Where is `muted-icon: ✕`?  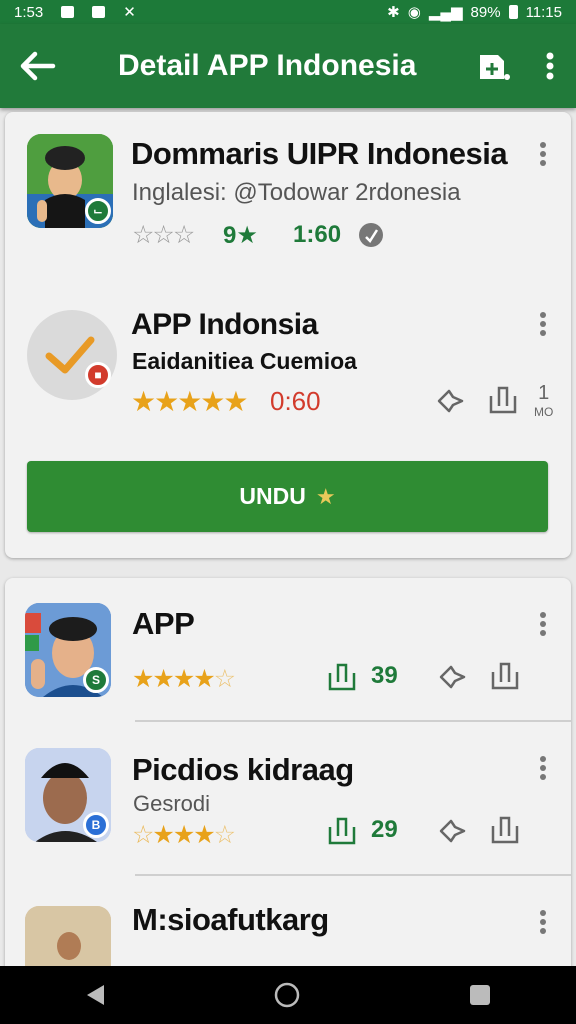 muted-icon: ✕ is located at coordinates (129, 12).